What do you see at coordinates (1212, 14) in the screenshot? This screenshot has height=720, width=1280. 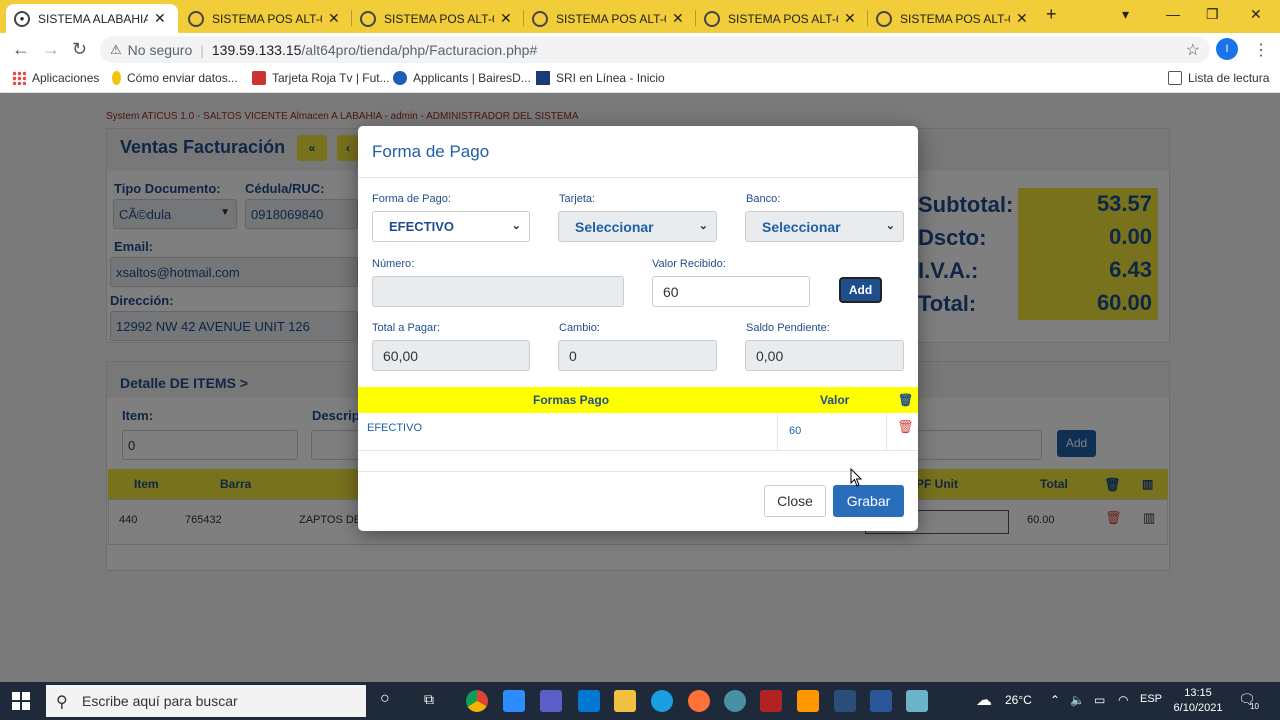 I see `restore-icon: ❐` at bounding box center [1212, 14].